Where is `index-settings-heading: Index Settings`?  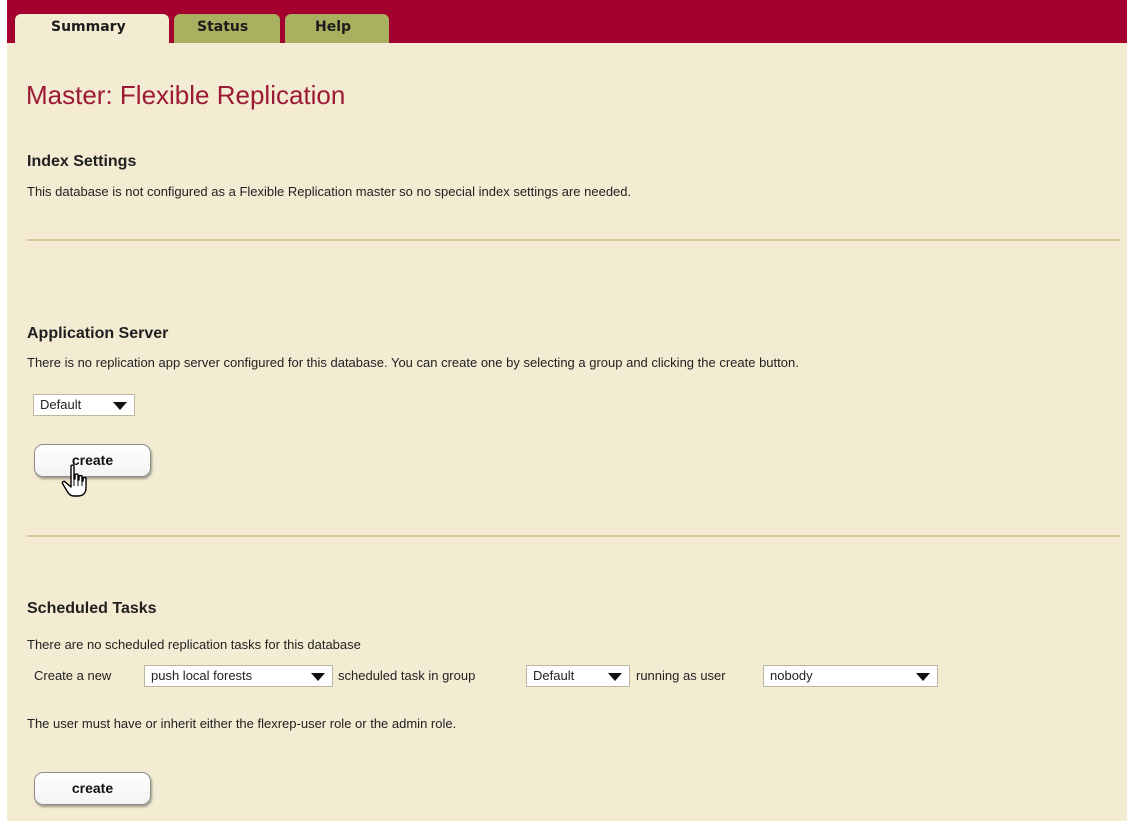
index-settings-heading: Index Settings is located at coordinates (82, 161).